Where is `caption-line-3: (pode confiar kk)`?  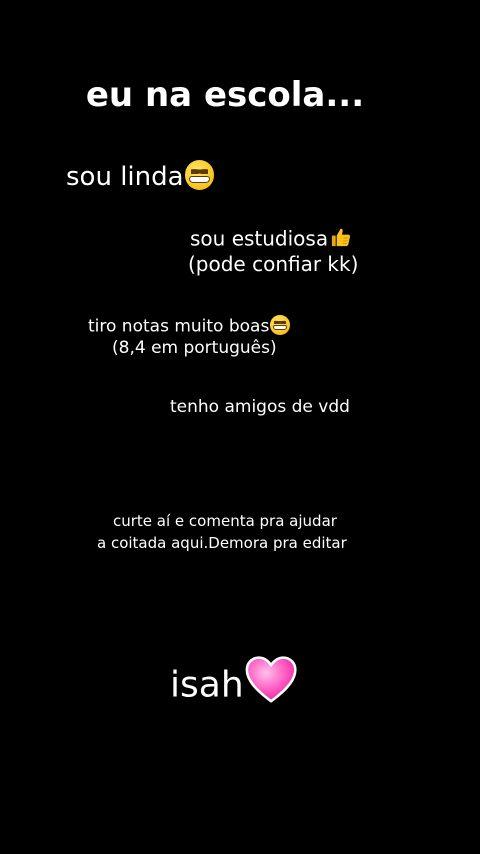 caption-line-3: (pode confiar kk) is located at coordinates (273, 264).